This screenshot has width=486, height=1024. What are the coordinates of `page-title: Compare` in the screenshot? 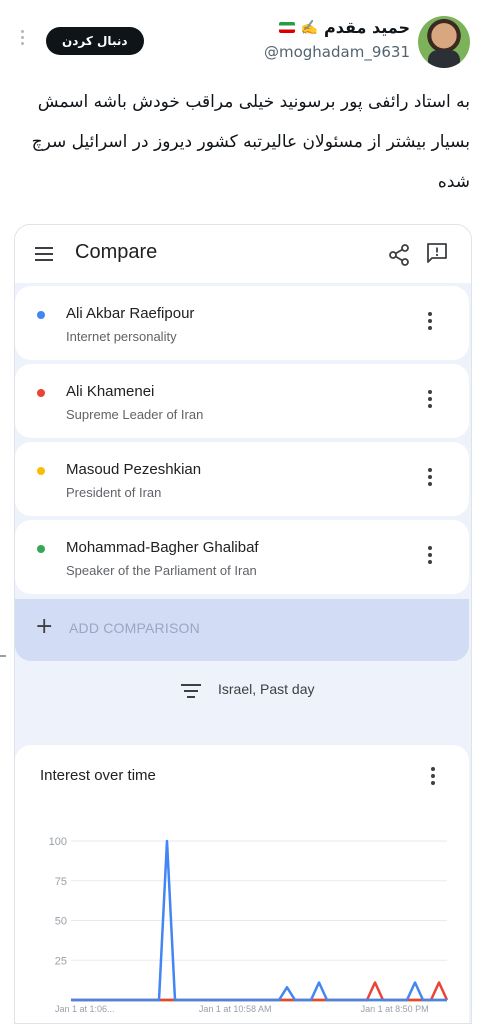 It's located at (116, 252).